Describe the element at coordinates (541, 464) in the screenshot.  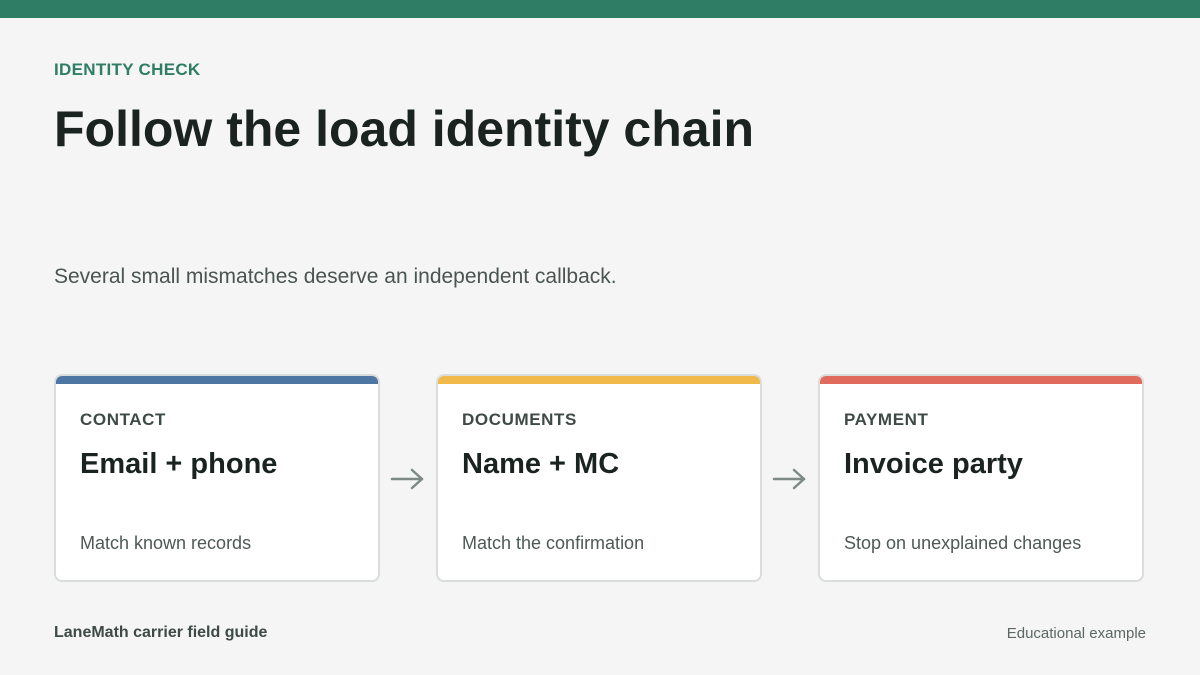
I see `card-heading: Name + MC` at that location.